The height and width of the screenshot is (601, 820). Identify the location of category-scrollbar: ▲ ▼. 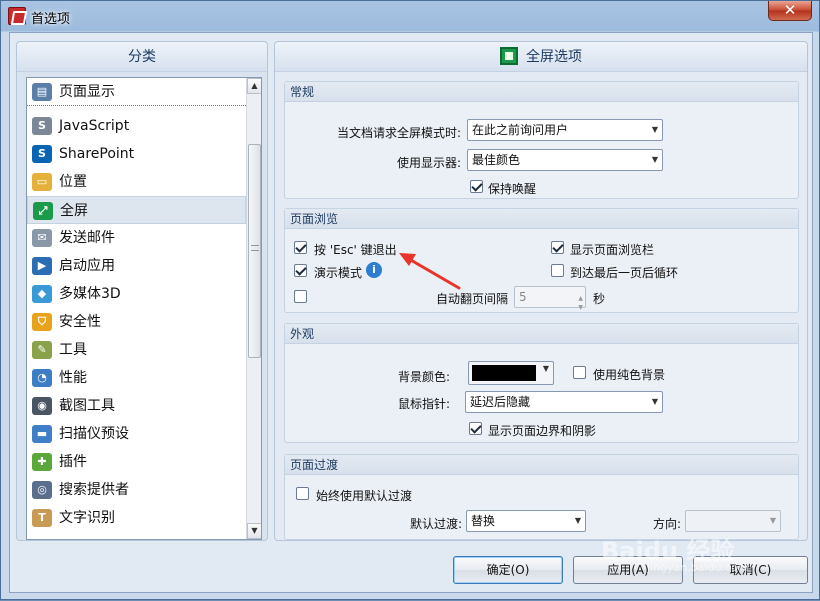
(253, 308).